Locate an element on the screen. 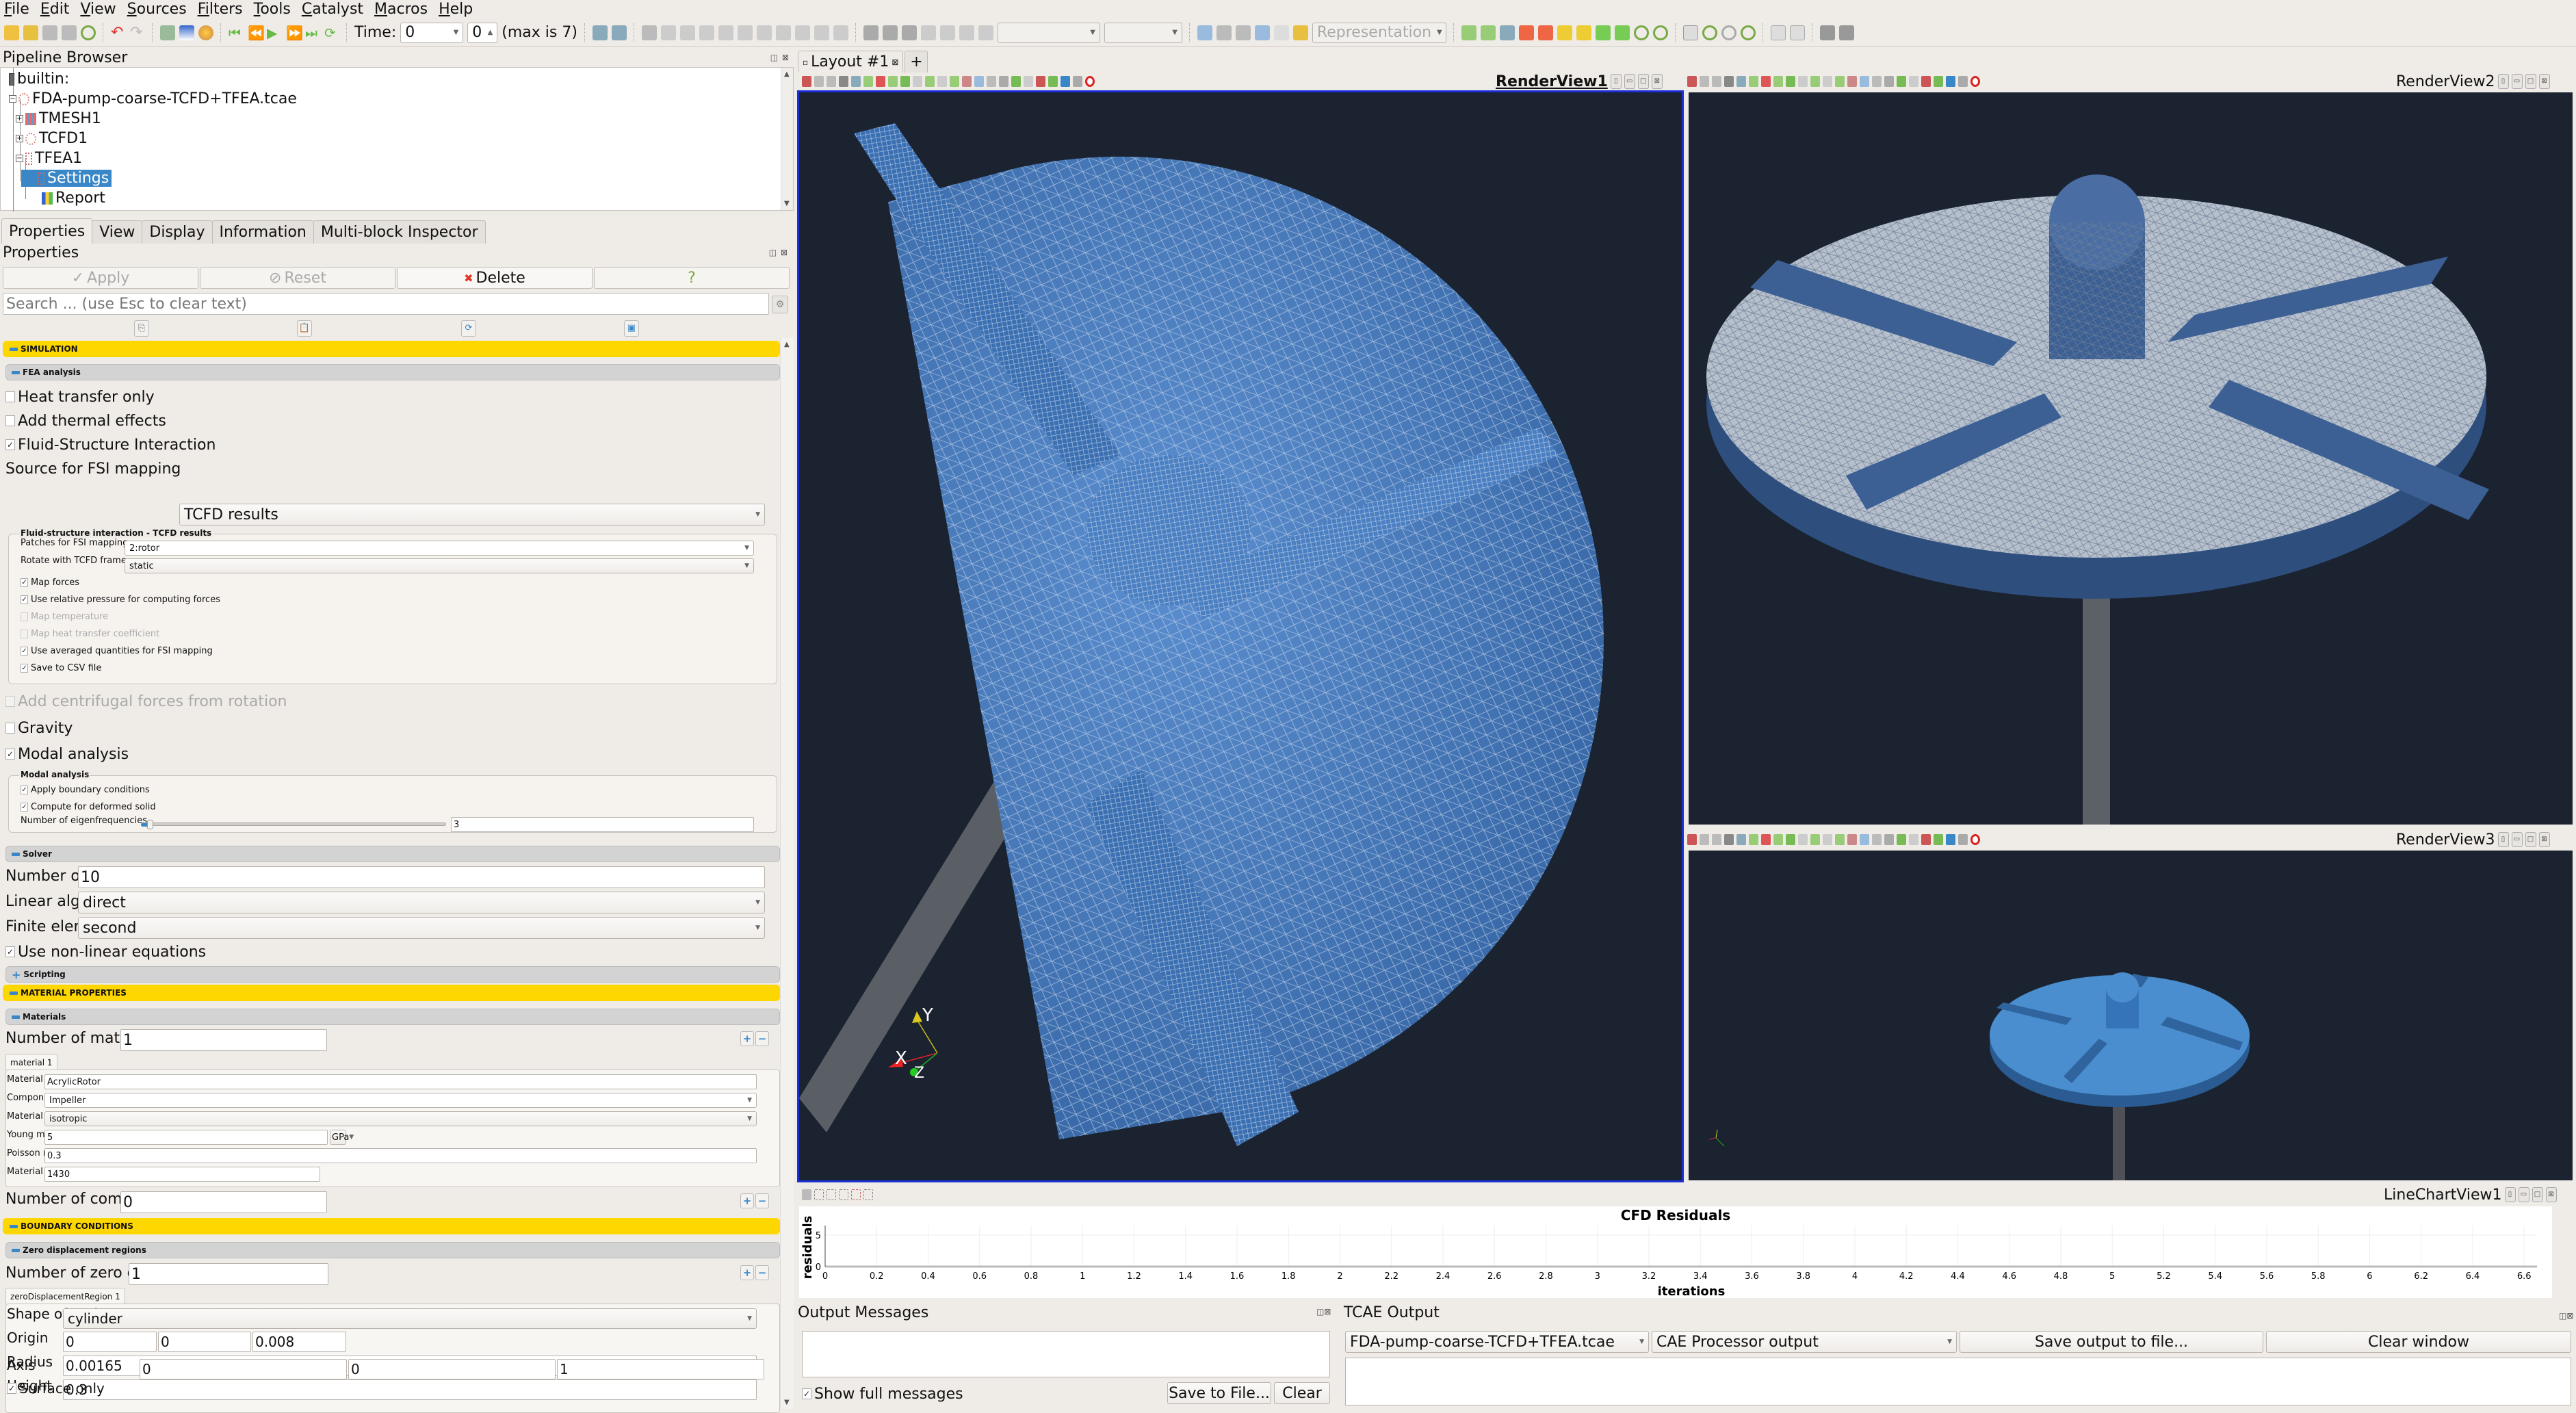 The image size is (2576, 1413). close-view-icon: ⊠ is located at coordinates (2544, 81).